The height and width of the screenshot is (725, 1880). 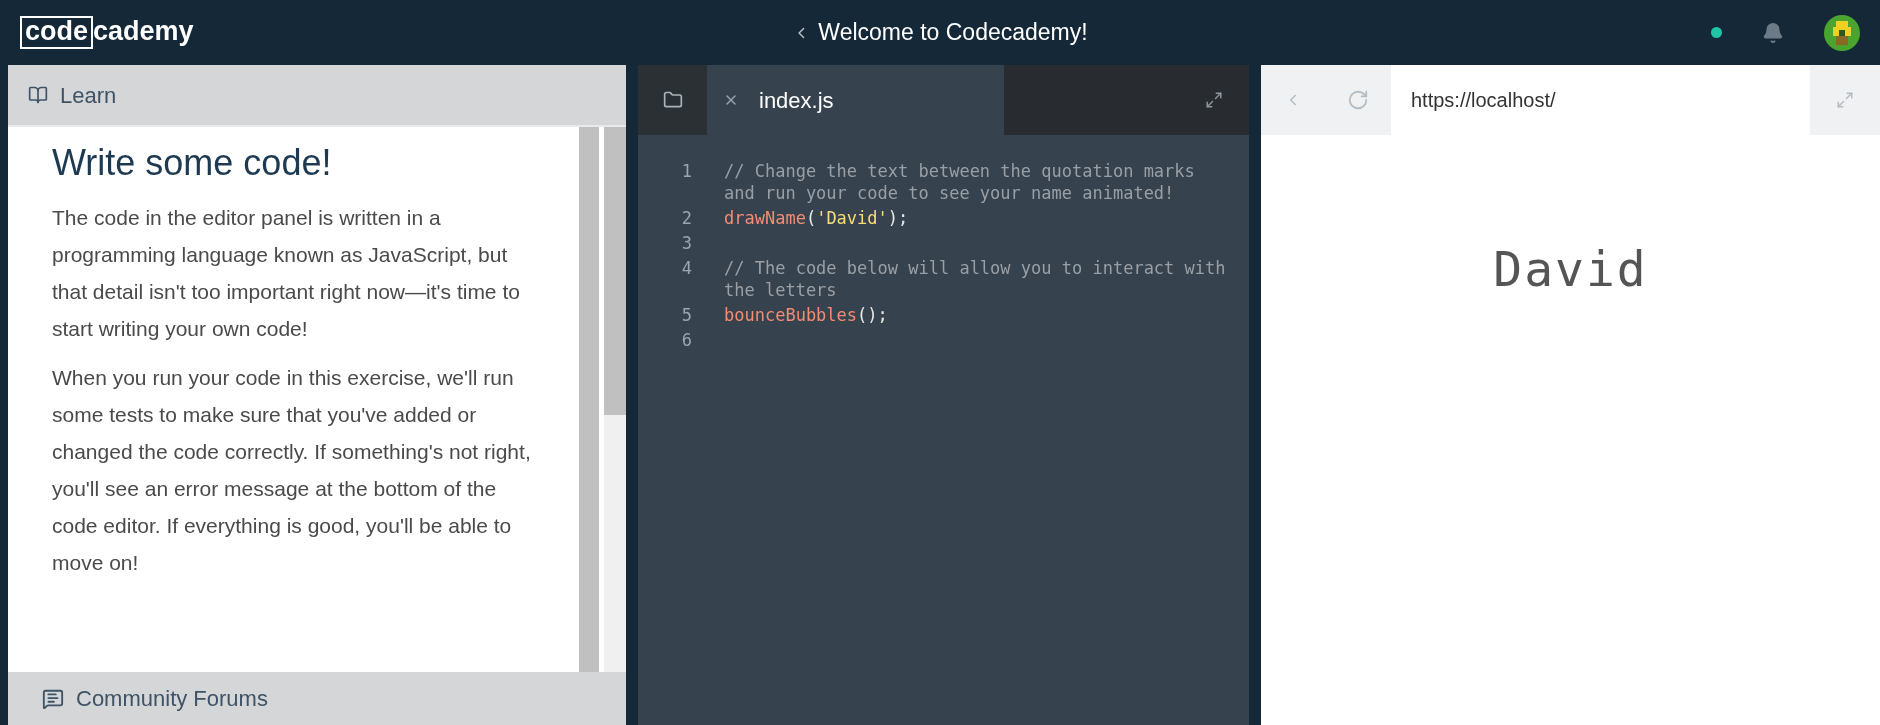 I want to click on file-browser-button, so click(x=672, y=100).